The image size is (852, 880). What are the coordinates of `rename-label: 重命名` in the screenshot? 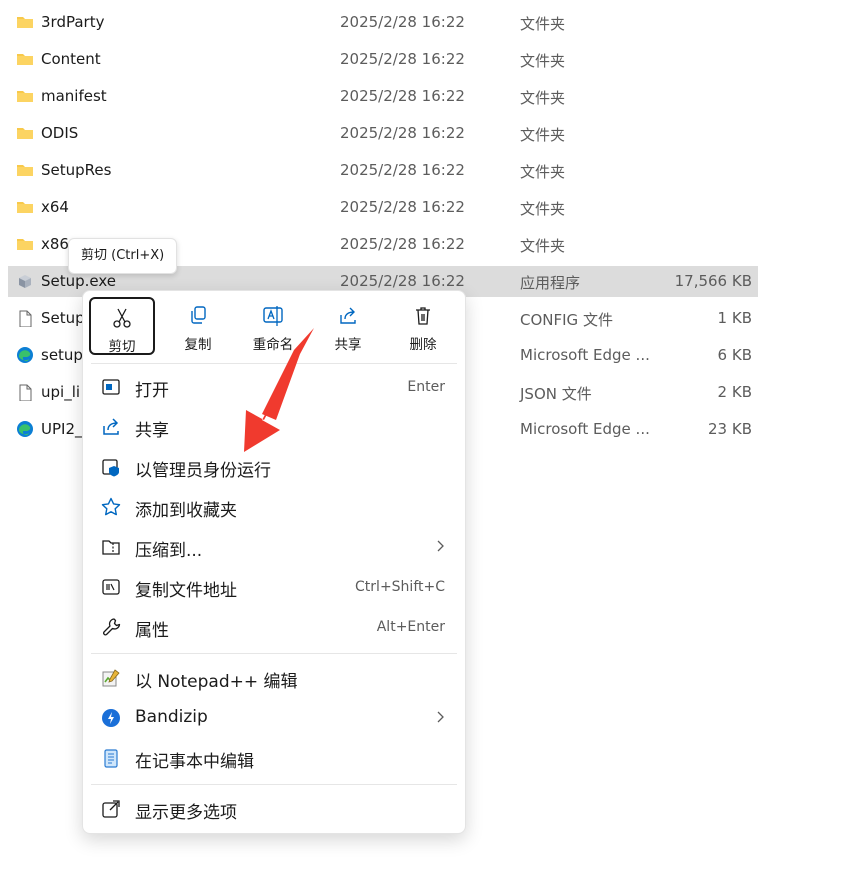 It's located at (273, 345).